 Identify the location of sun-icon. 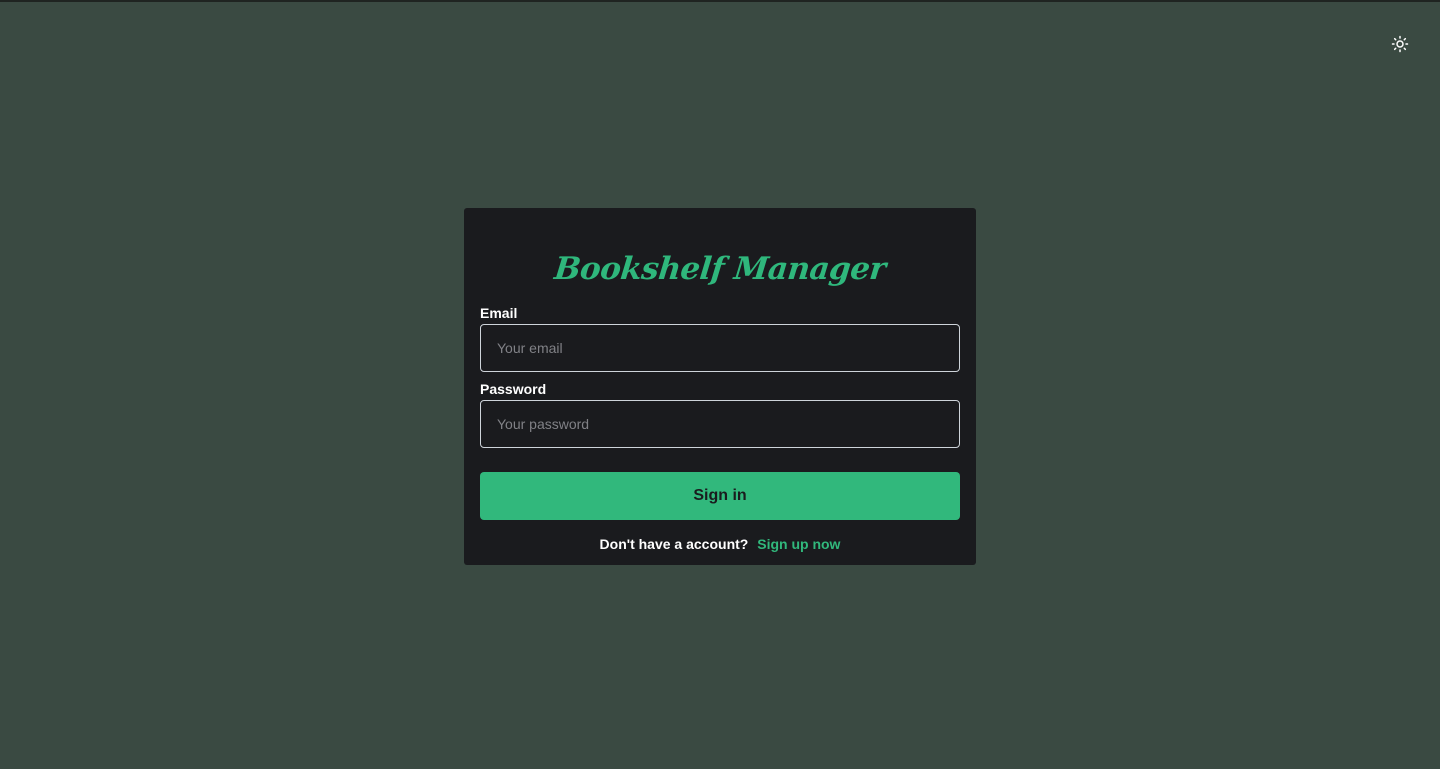
(1400, 44).